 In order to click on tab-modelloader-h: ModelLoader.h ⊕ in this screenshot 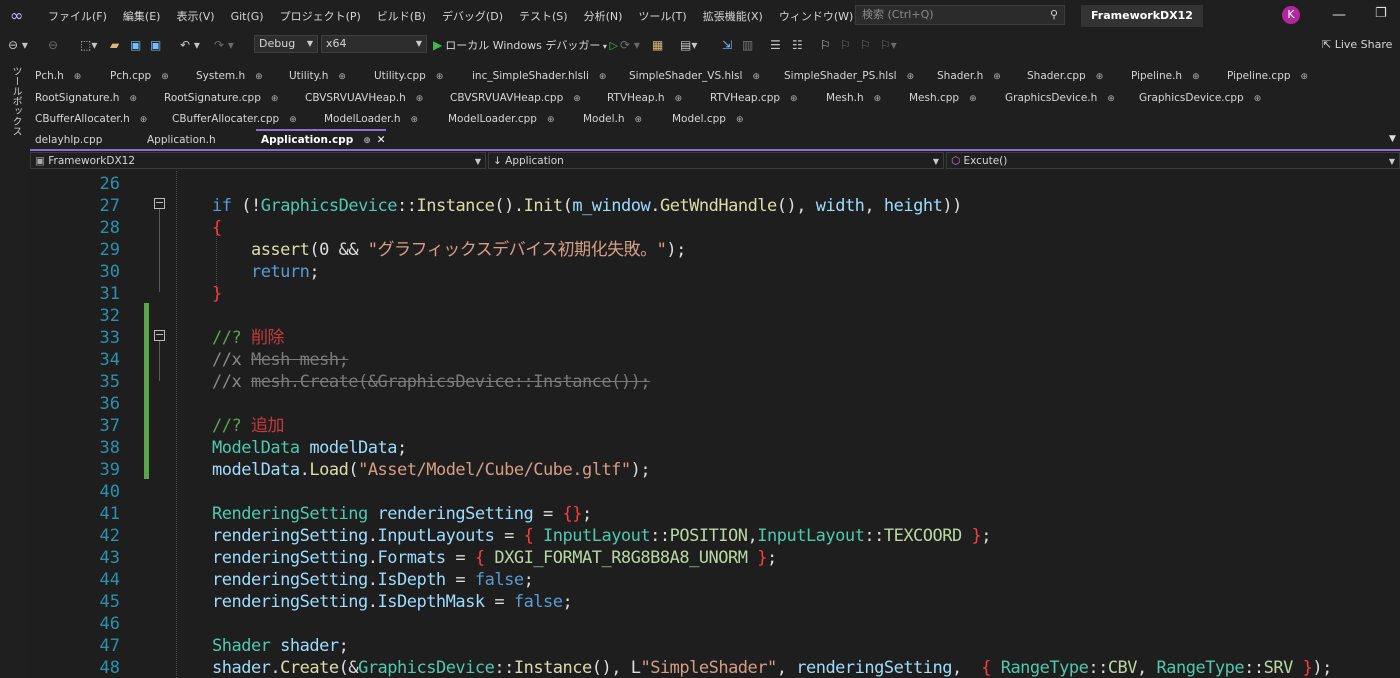, I will do `click(368, 119)`.